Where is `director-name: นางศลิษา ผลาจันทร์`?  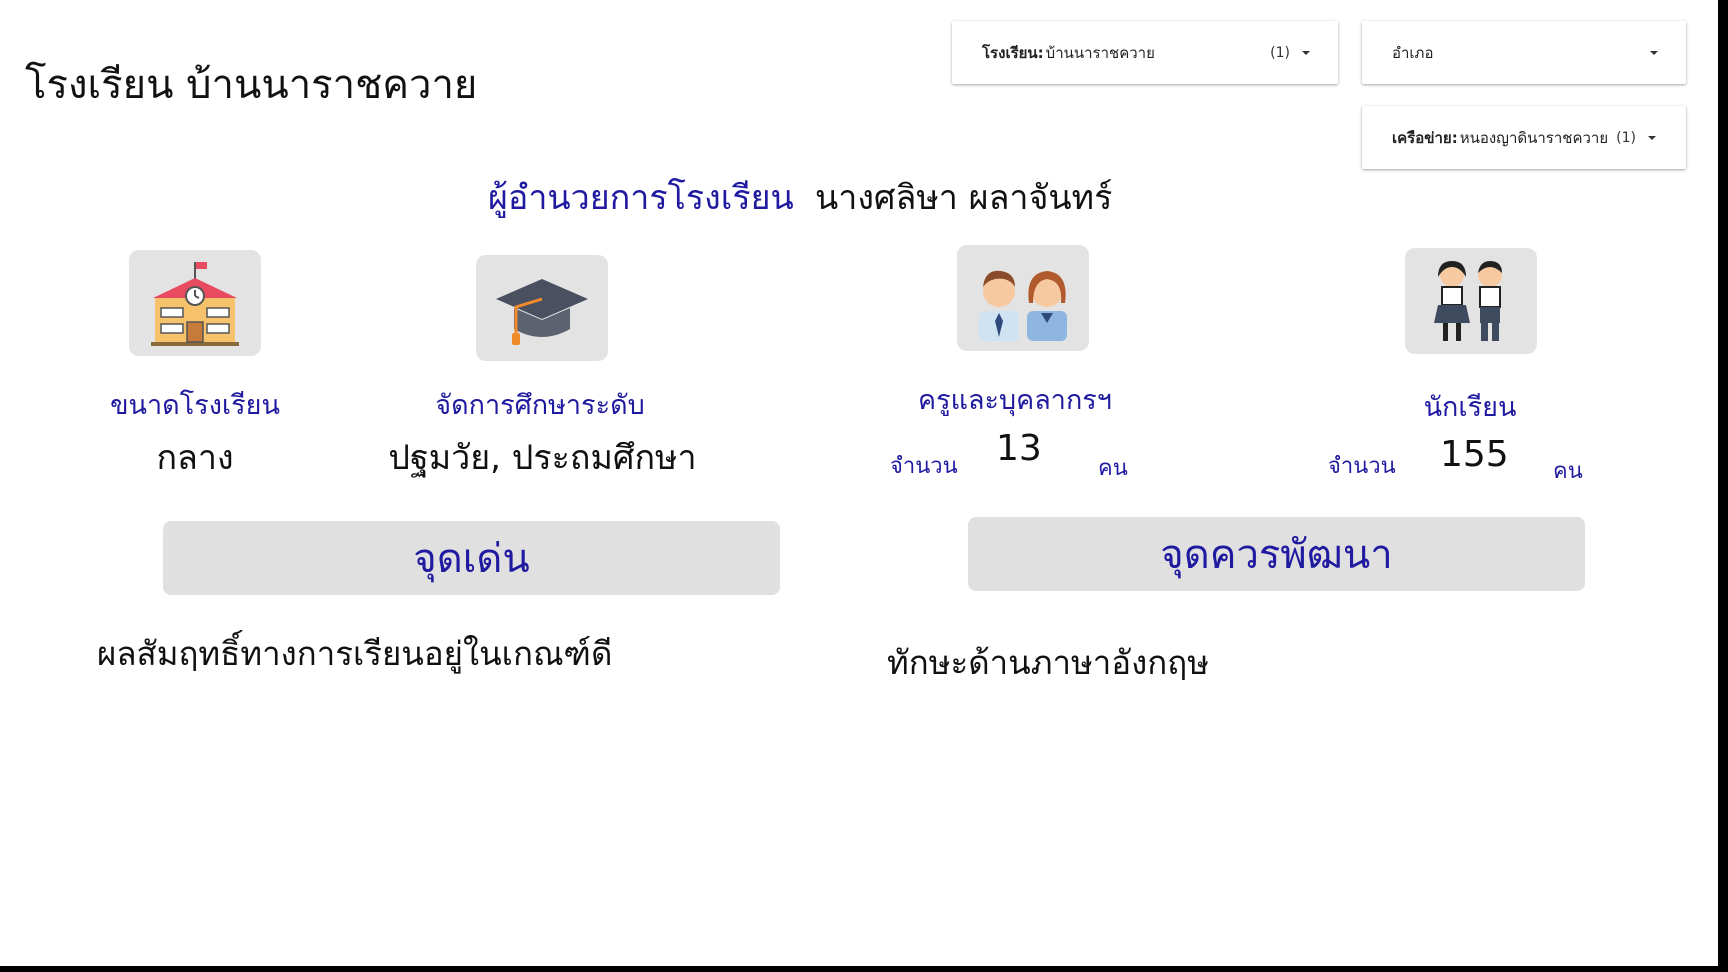
director-name: นางศลิษา ผลาจันทร์ is located at coordinates (964, 198).